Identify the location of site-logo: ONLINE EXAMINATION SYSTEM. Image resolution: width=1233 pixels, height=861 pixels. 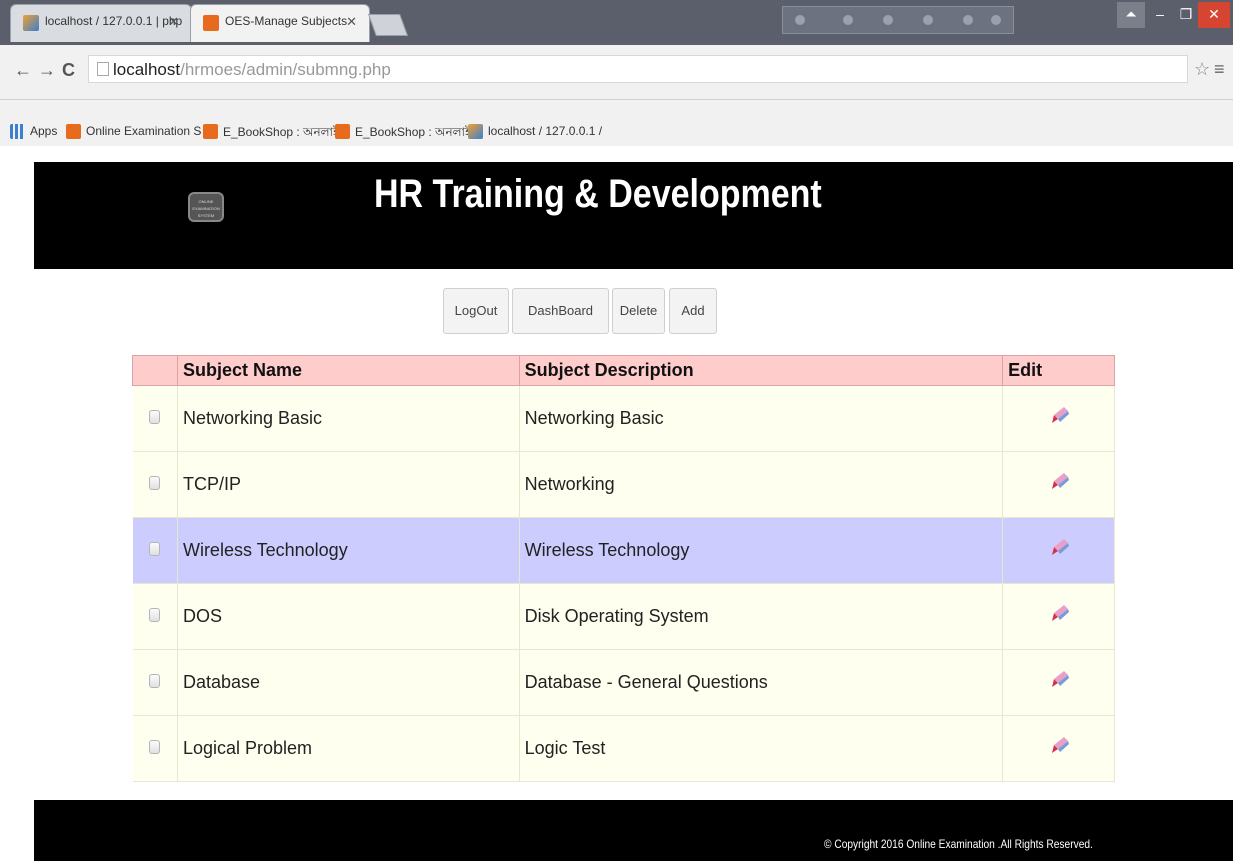
(206, 207).